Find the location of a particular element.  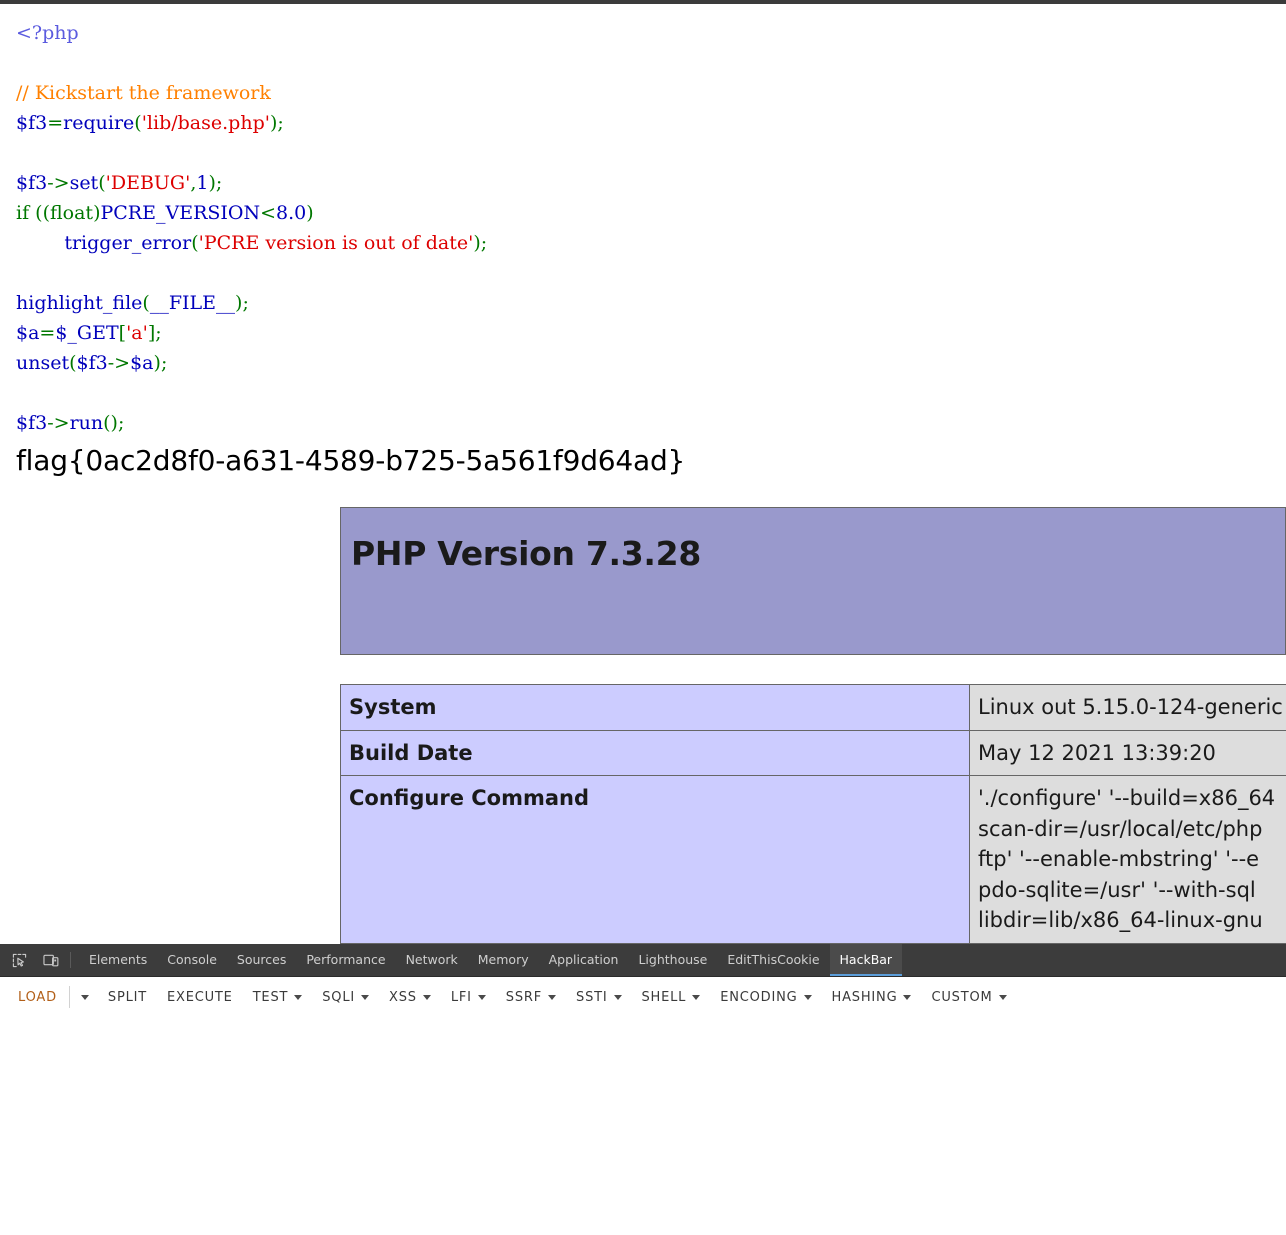

button-label: SSTI is located at coordinates (592, 997).